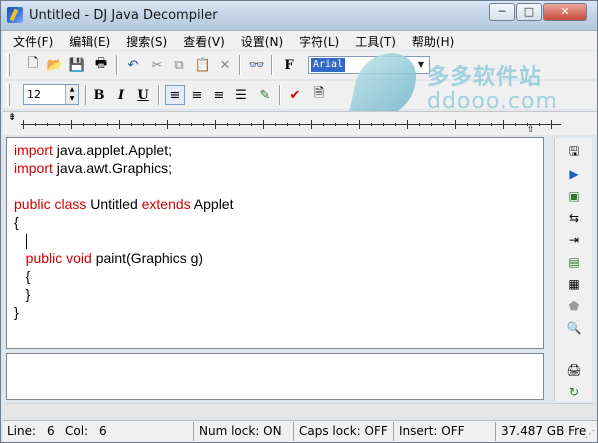 This screenshot has height=443, width=598. I want to click on resize-grip-icon: ⋰, so click(590, 434).